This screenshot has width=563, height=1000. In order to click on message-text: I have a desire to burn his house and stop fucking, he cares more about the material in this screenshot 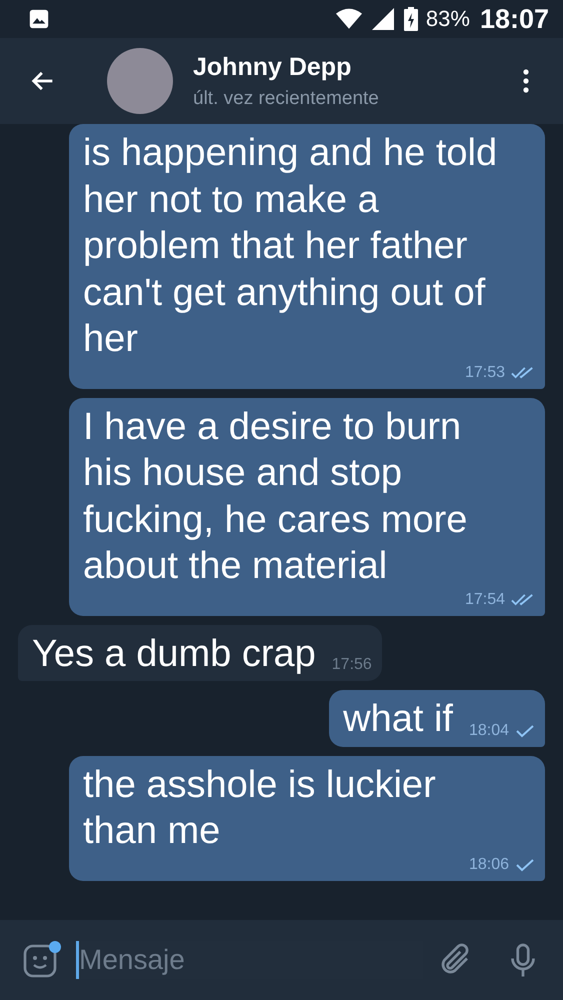, I will do `click(275, 496)`.